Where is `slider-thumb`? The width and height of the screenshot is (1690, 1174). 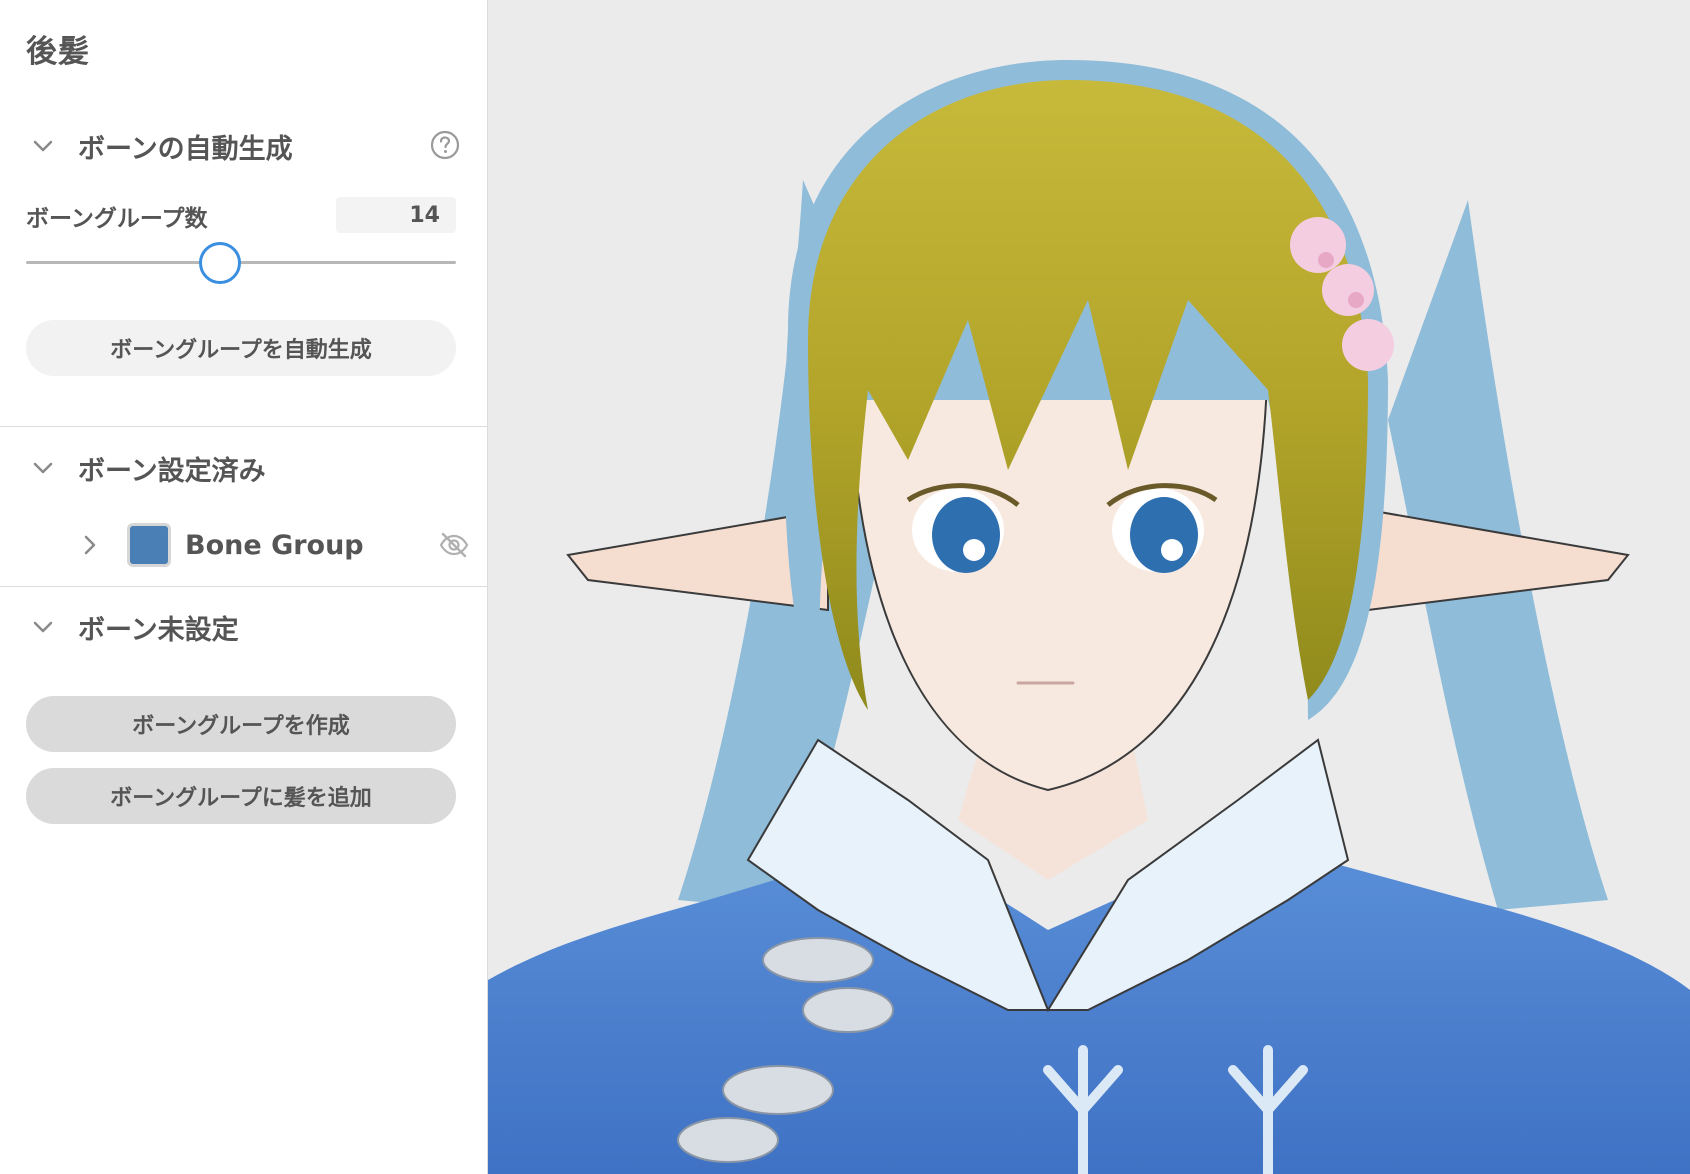 slider-thumb is located at coordinates (219, 263).